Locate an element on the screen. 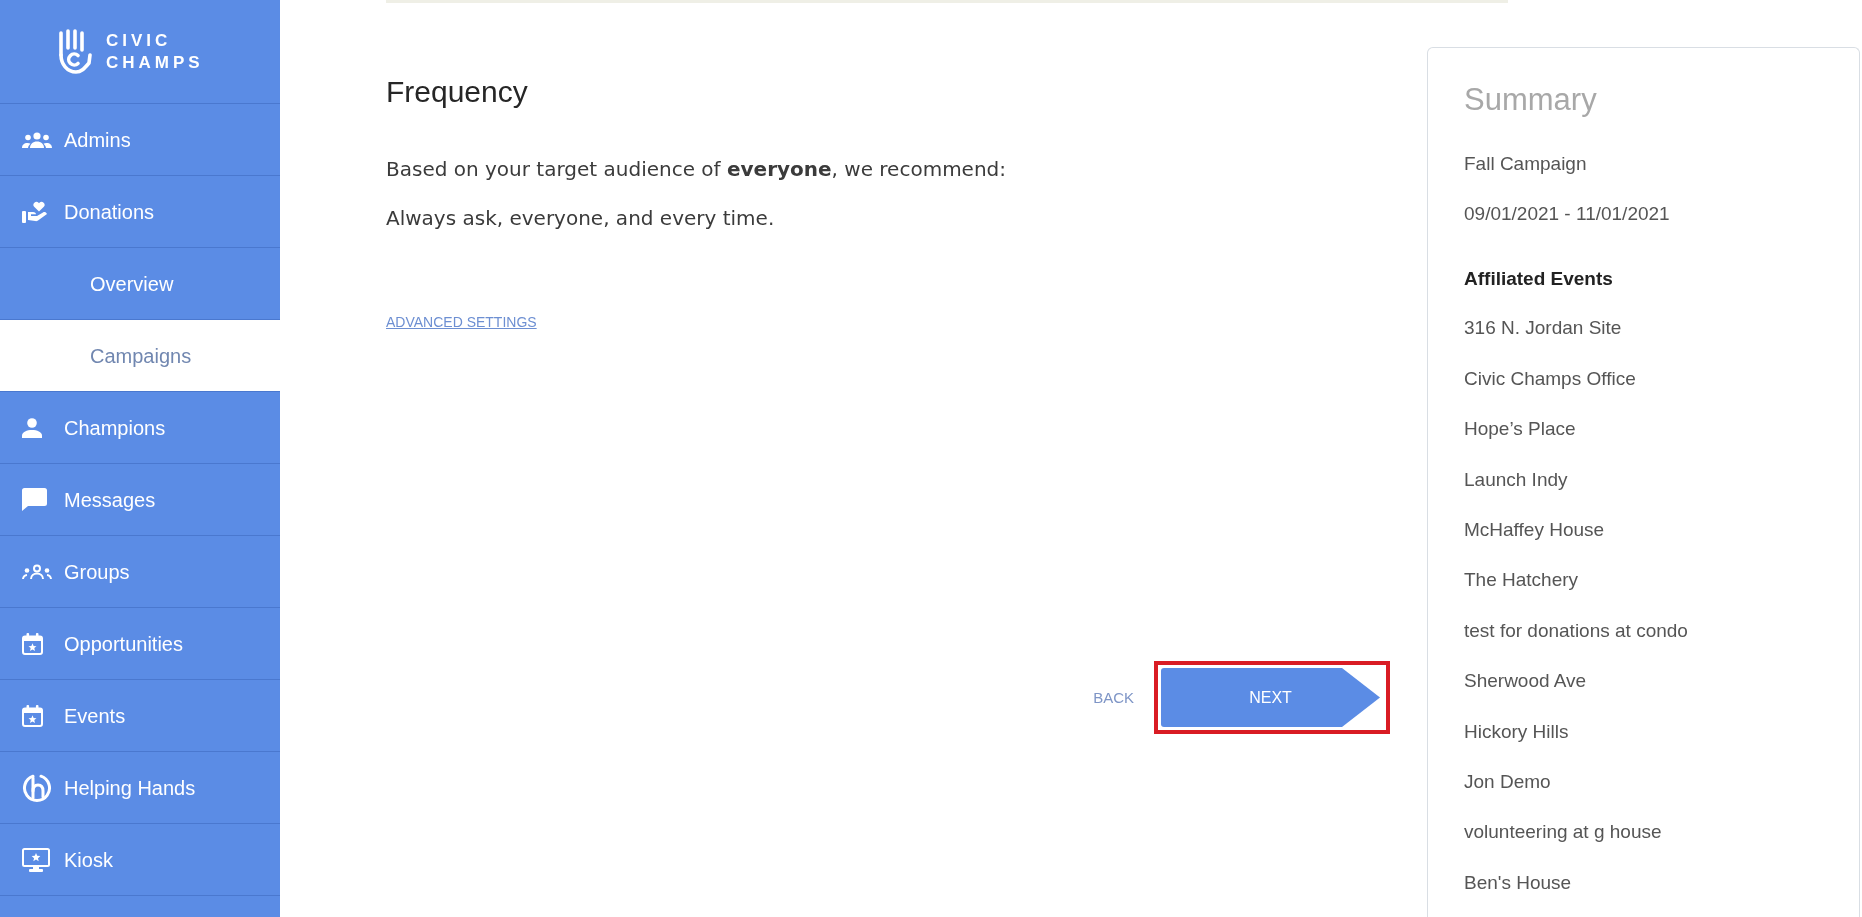  heart-hand-icon is located at coordinates (34, 211).